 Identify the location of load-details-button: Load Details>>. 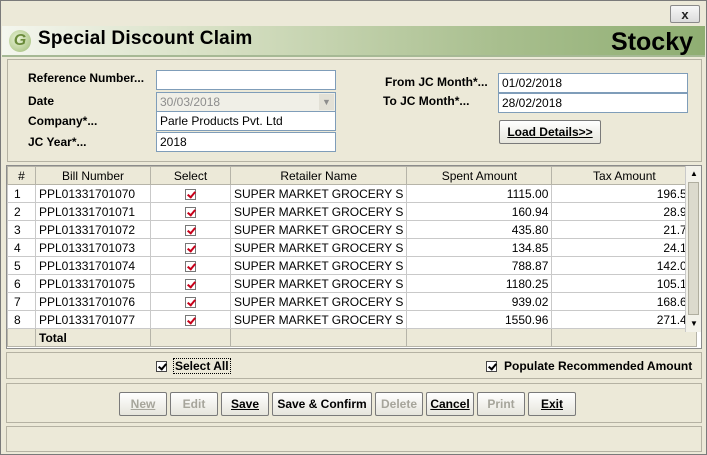
(550, 132).